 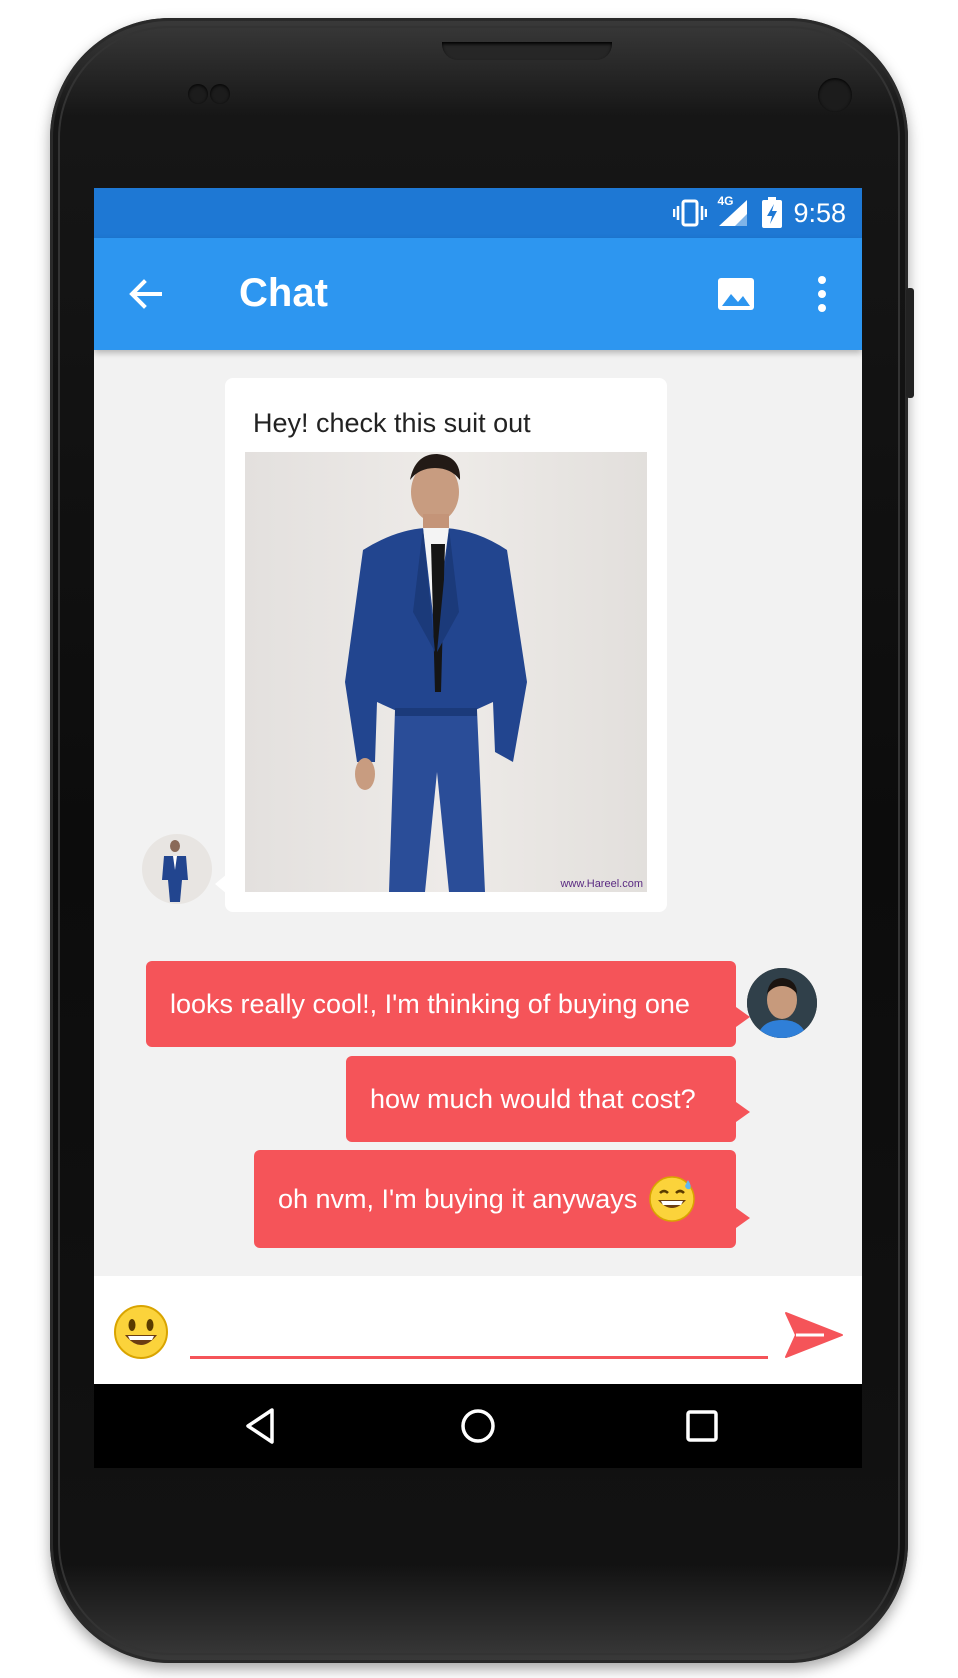 What do you see at coordinates (283, 293) in the screenshot?
I see `page-title: Chat` at bounding box center [283, 293].